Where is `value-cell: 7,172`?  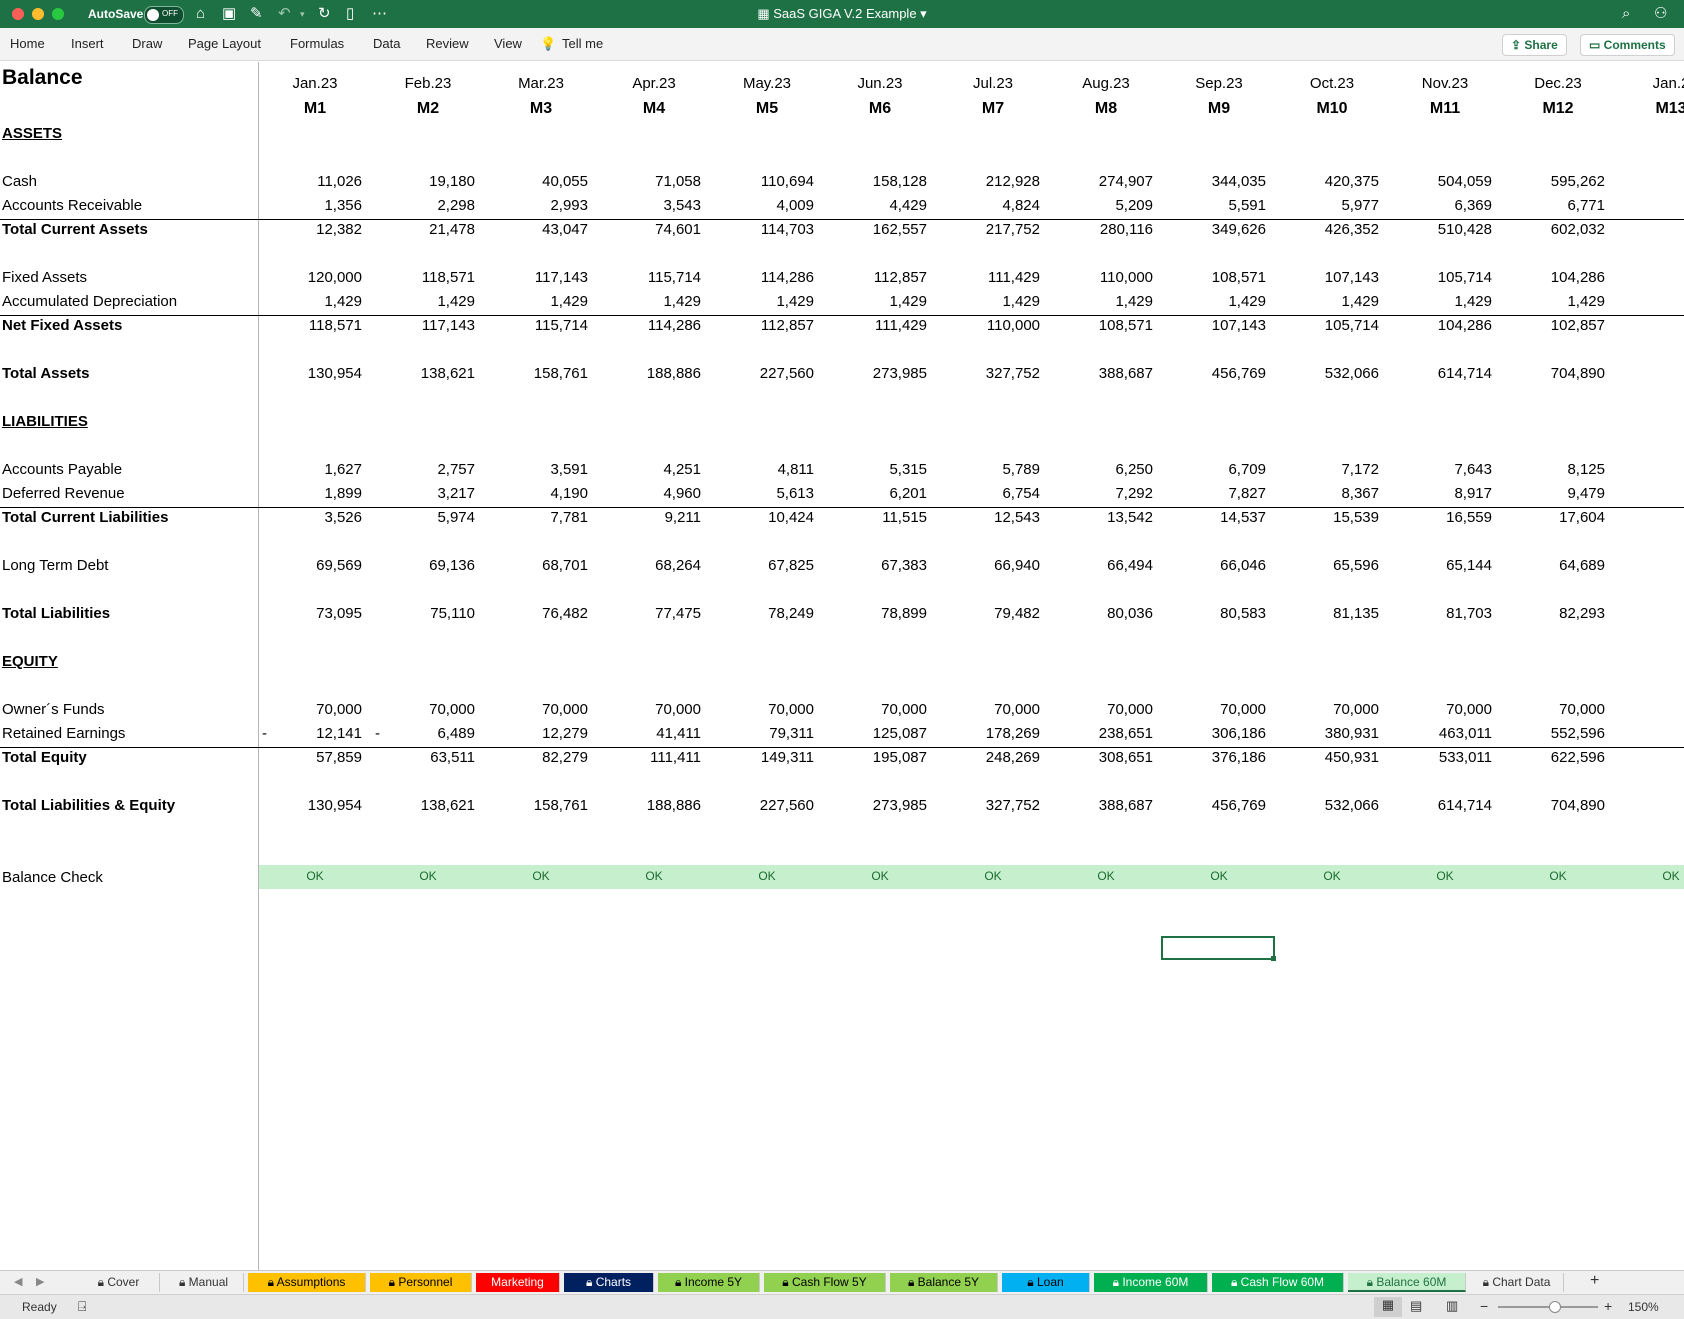 value-cell: 7,172 is located at coordinates (1329, 470).